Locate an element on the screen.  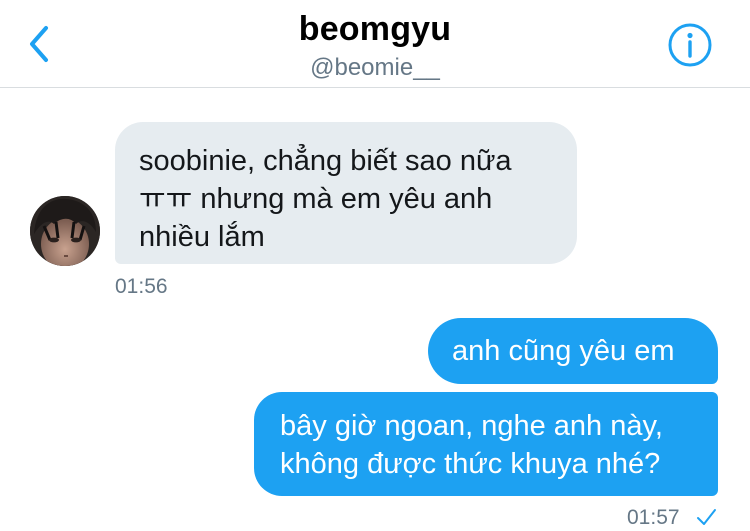
message-text: nhiều lắm is located at coordinates (202, 237).